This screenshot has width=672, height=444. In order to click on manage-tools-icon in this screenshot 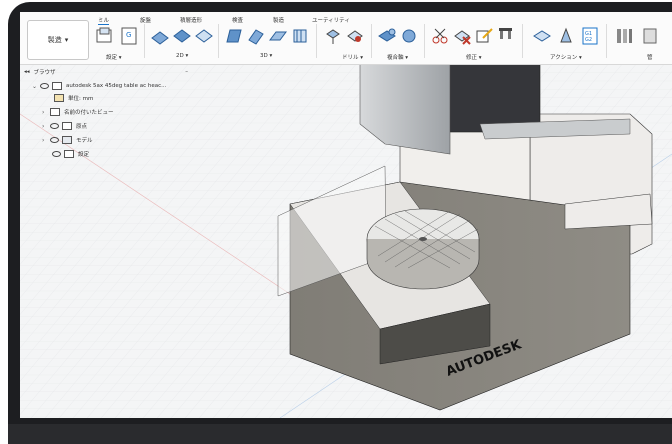, I will do `click(624, 36)`.